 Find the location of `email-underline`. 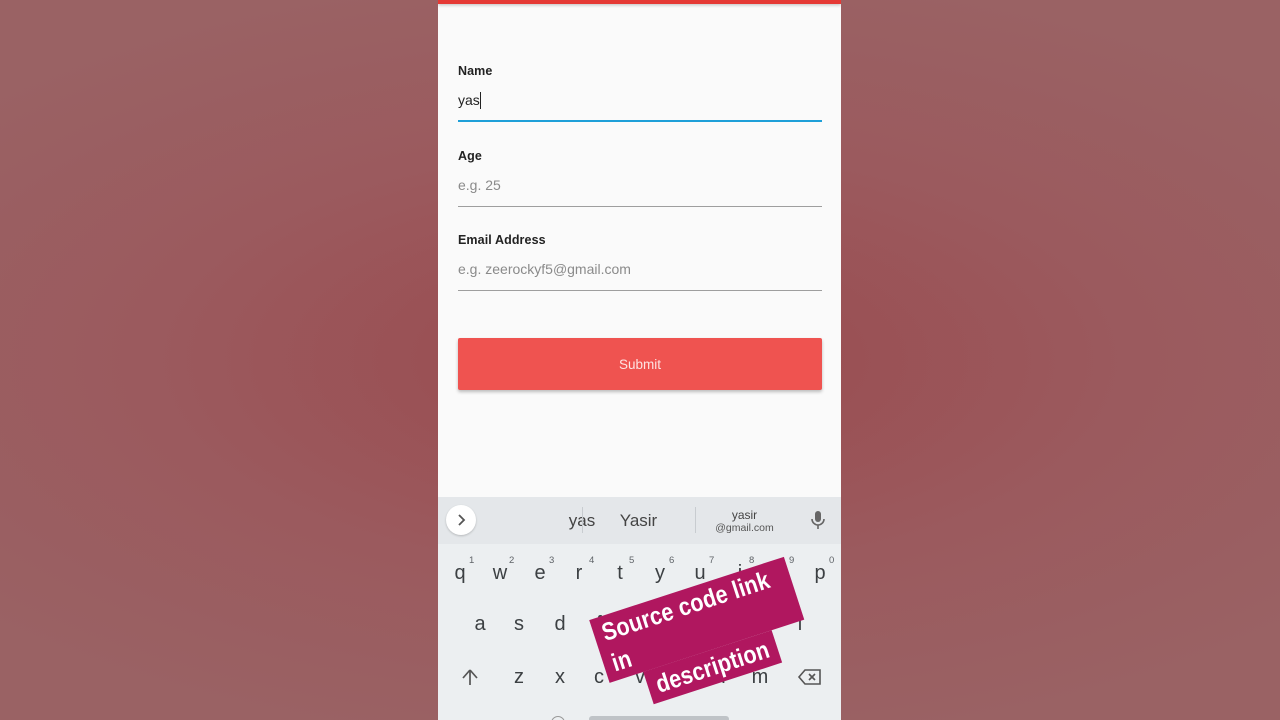

email-underline is located at coordinates (640, 290).